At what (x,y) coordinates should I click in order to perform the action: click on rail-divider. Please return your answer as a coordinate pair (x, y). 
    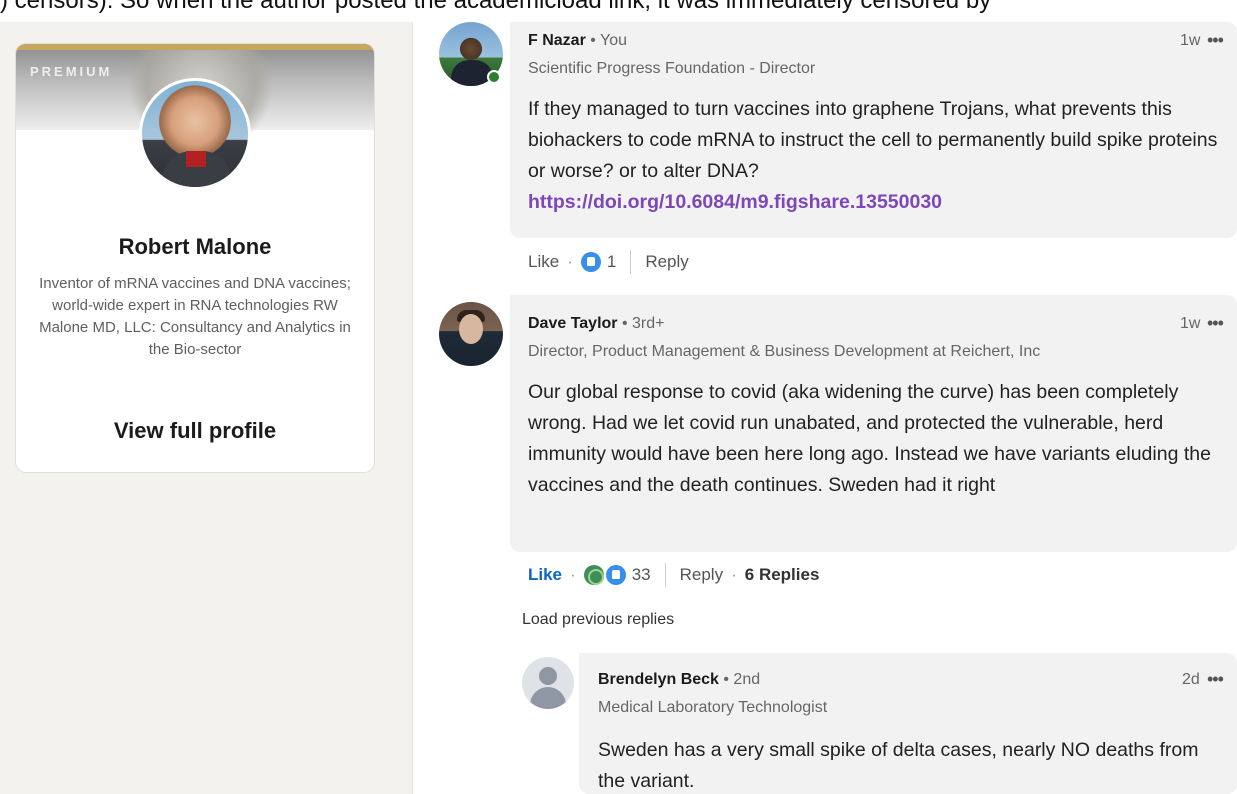
    Looking at the image, I should click on (412, 408).